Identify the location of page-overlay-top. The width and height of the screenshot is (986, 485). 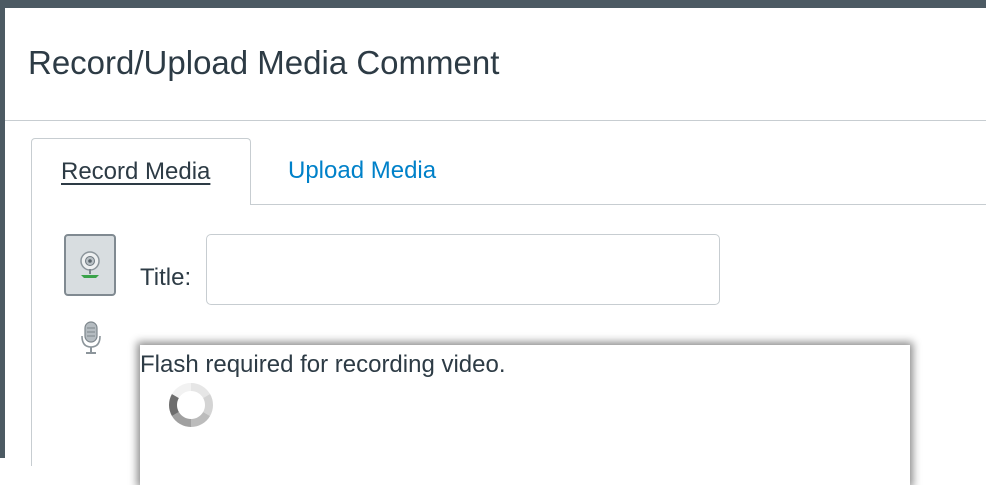
(493, 4).